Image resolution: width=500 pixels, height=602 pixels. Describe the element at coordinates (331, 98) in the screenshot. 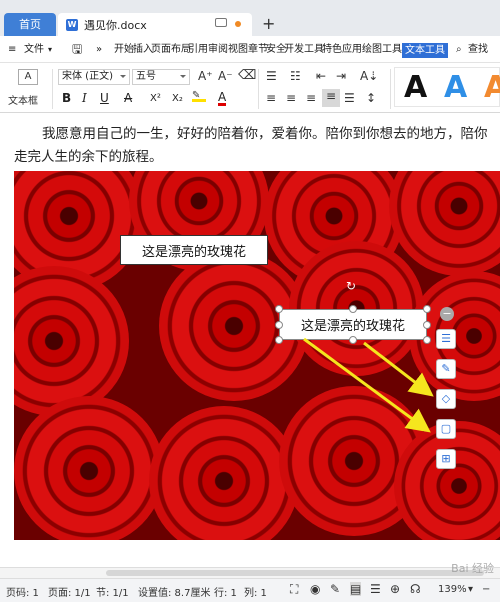

I see `justify-icon: ≡` at that location.